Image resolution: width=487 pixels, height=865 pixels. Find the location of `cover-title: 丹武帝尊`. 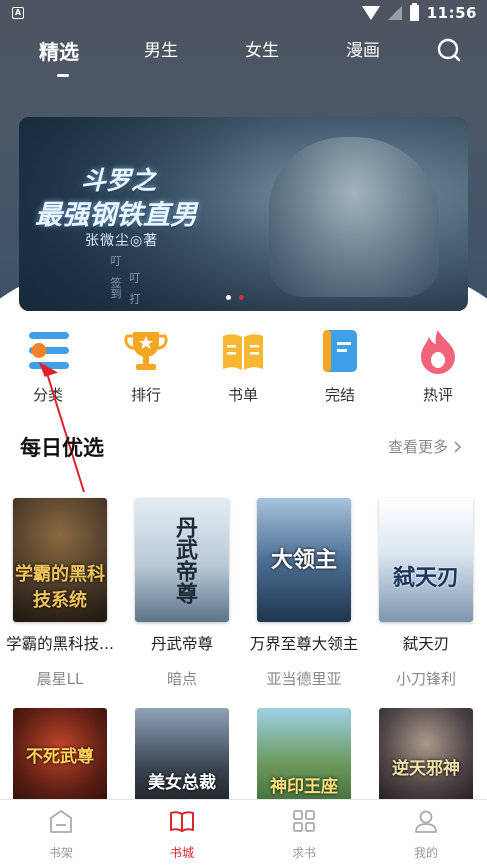

cover-title: 丹武帝尊 is located at coordinates (185, 560).